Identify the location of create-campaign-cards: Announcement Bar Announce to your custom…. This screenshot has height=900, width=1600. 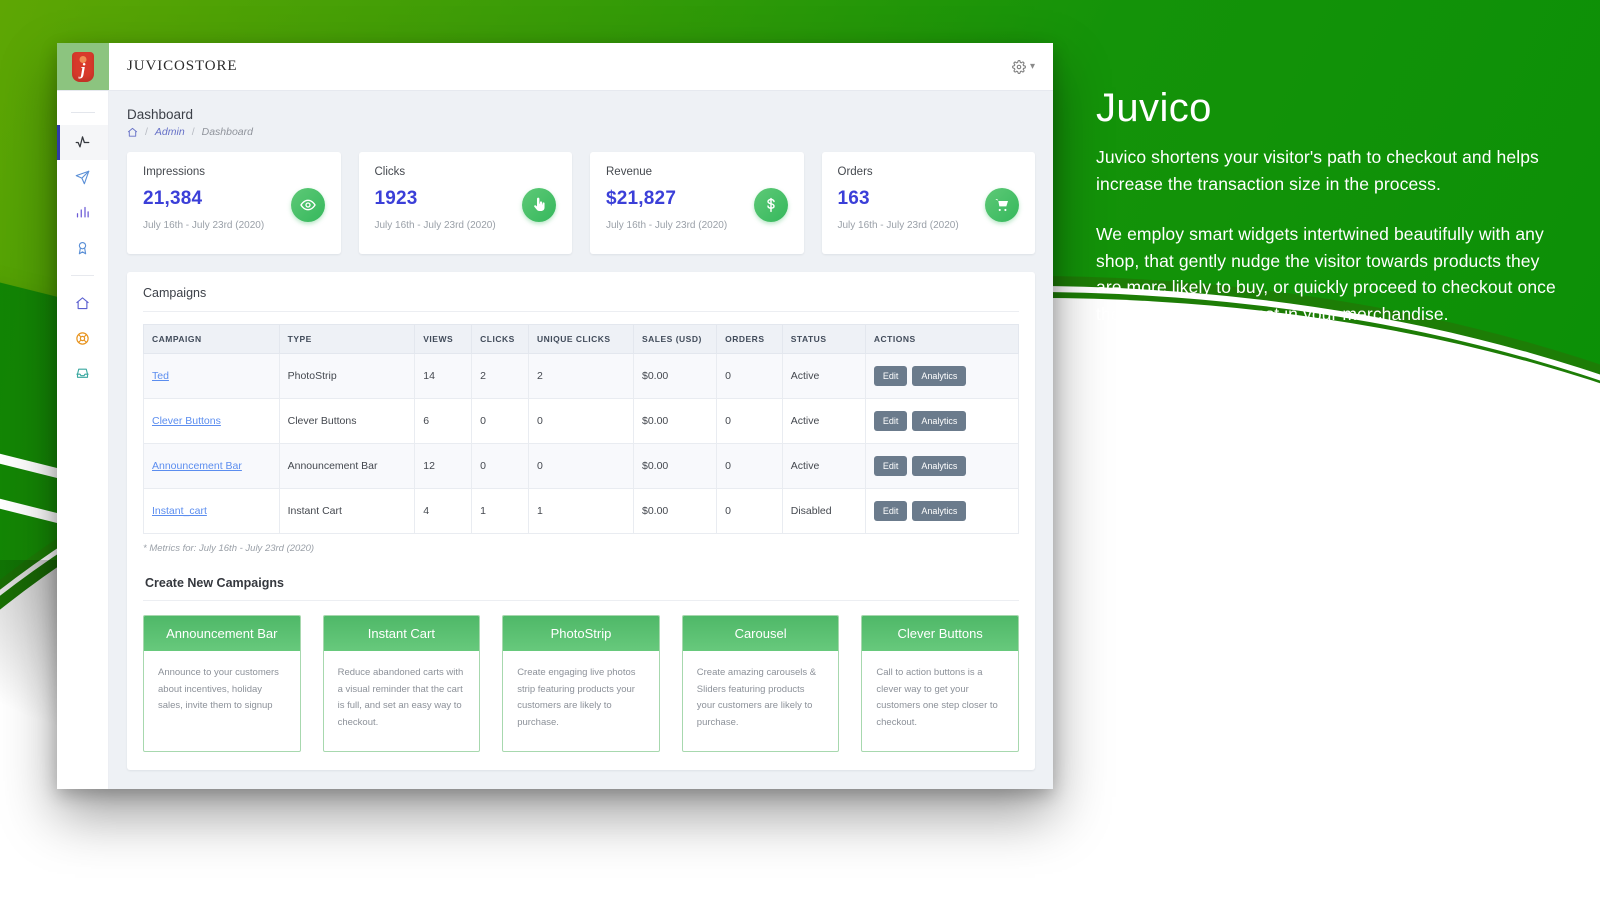
(581, 683).